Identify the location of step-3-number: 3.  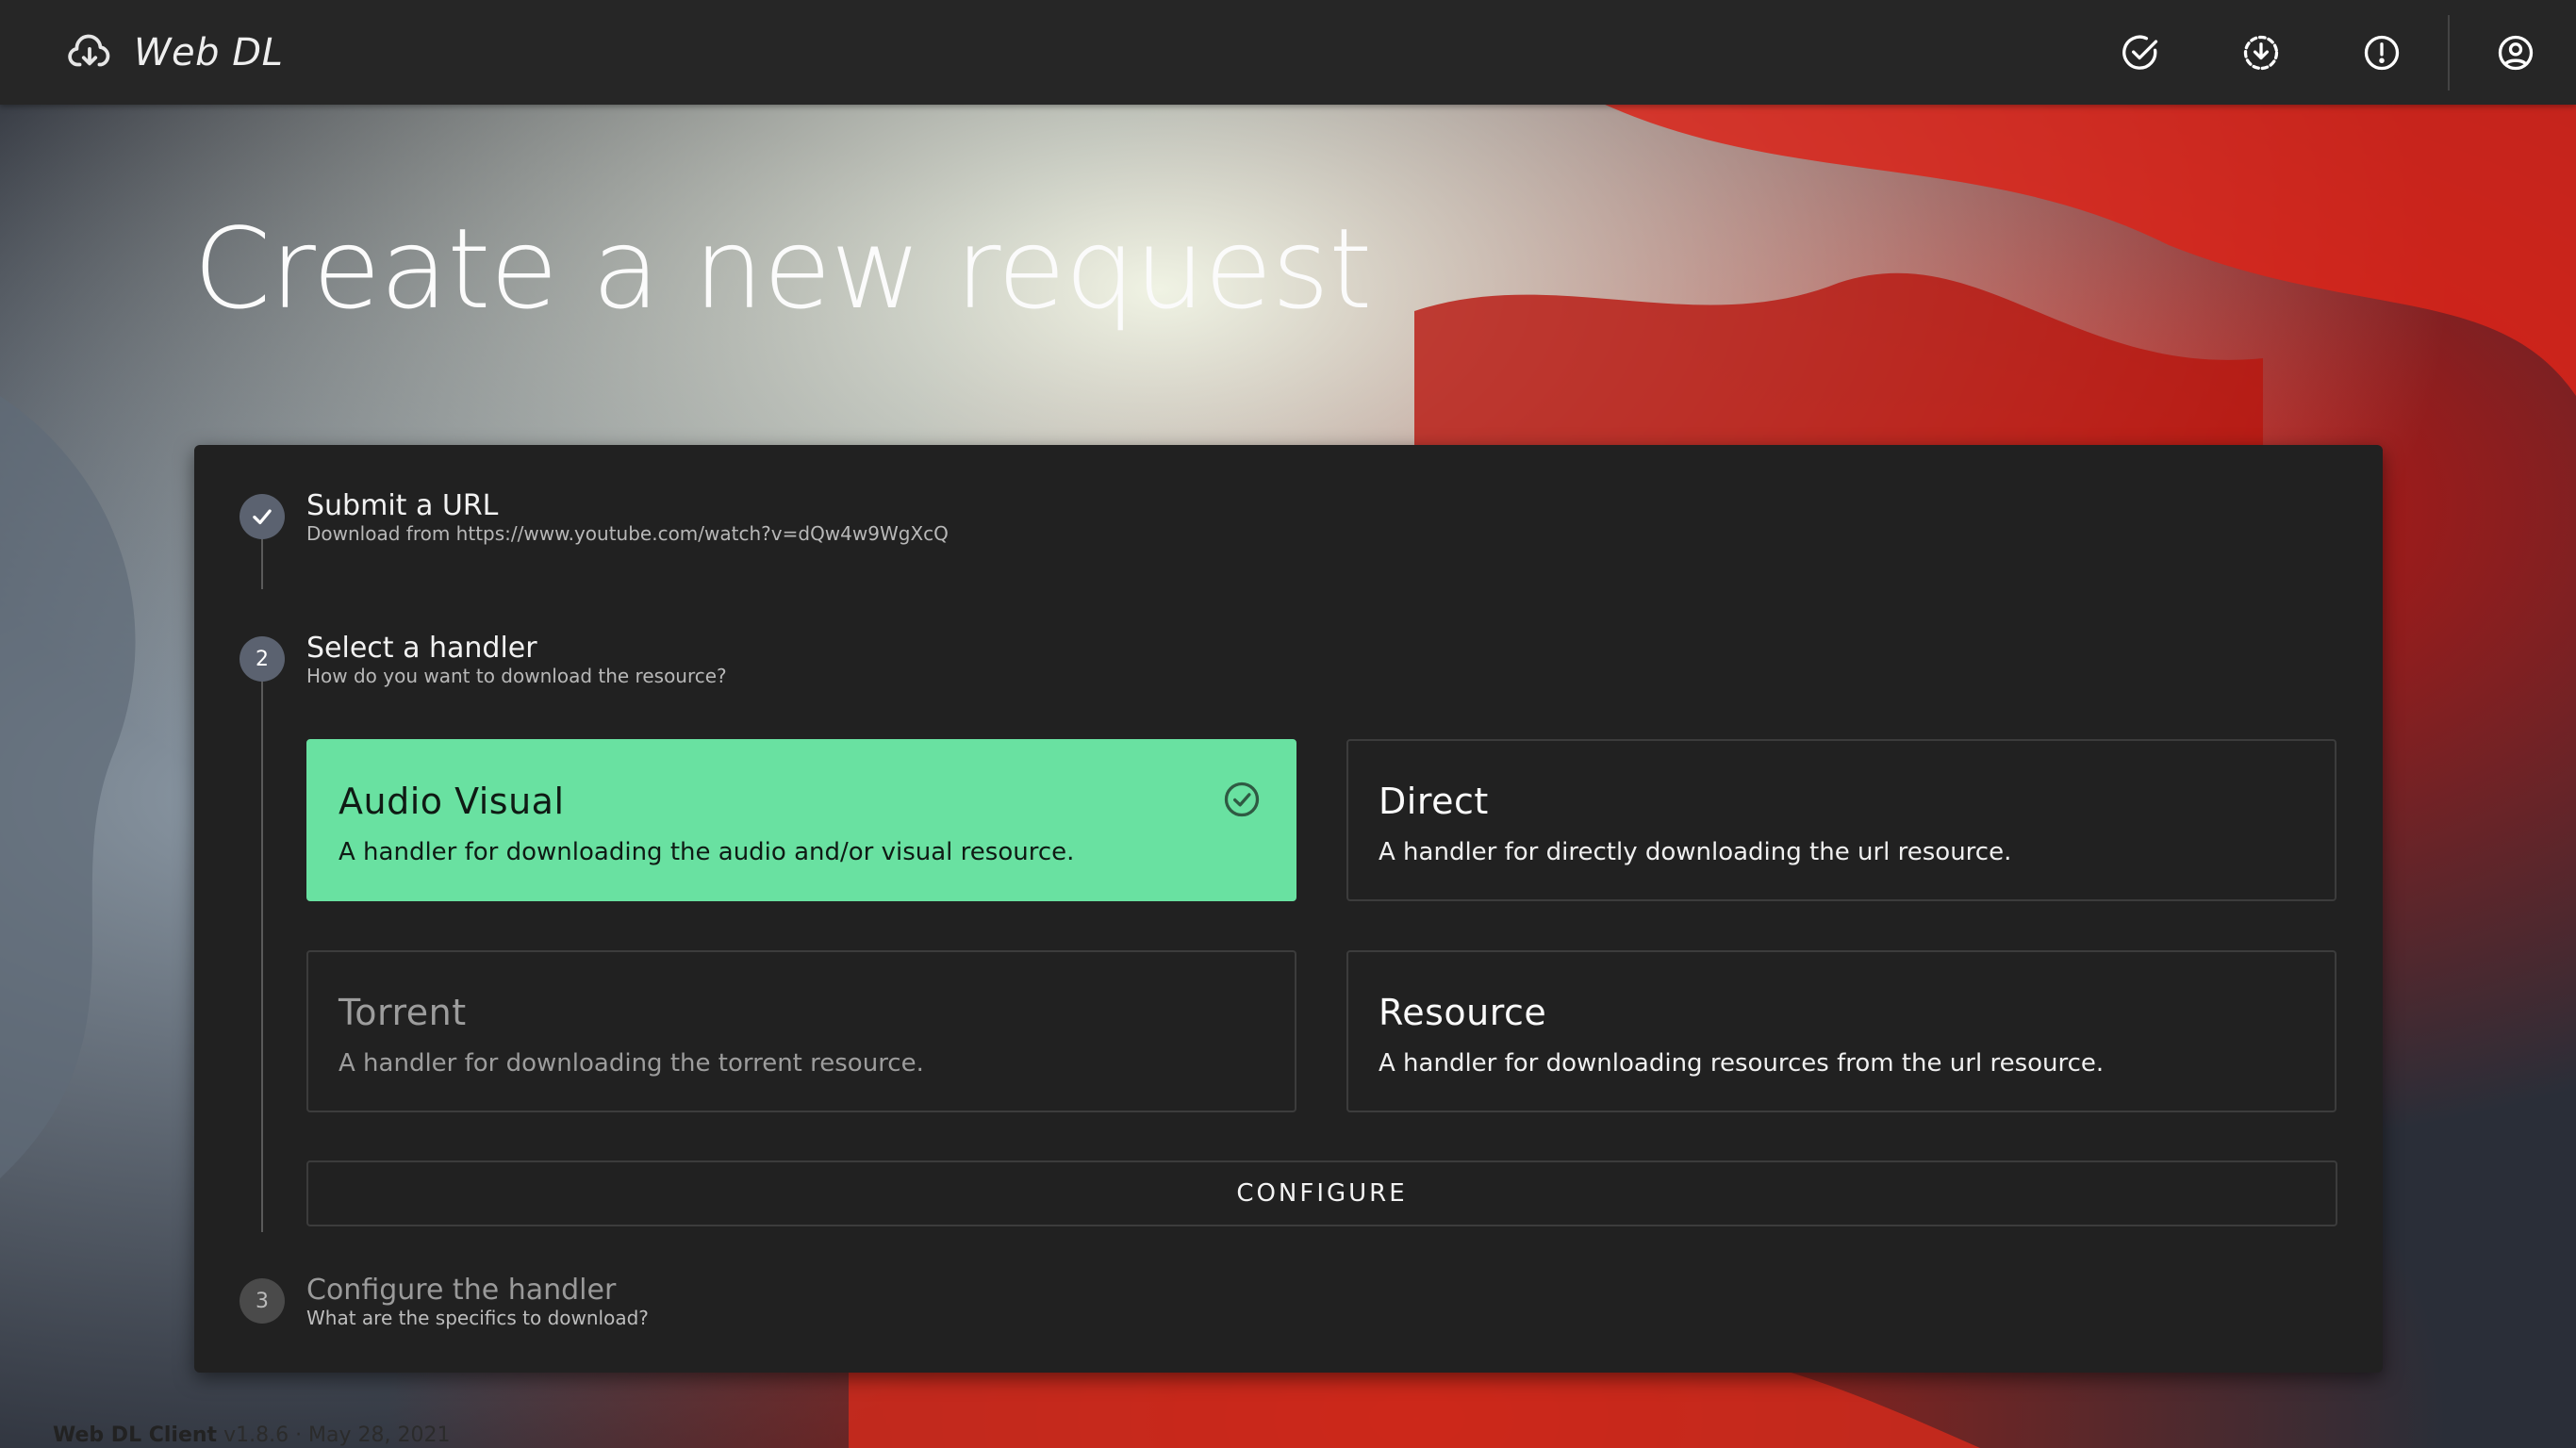
(262, 1301).